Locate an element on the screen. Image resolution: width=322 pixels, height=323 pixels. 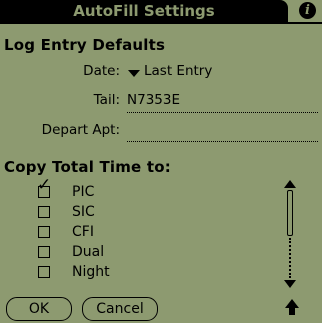
checkbox-label: PIC is located at coordinates (83, 192).